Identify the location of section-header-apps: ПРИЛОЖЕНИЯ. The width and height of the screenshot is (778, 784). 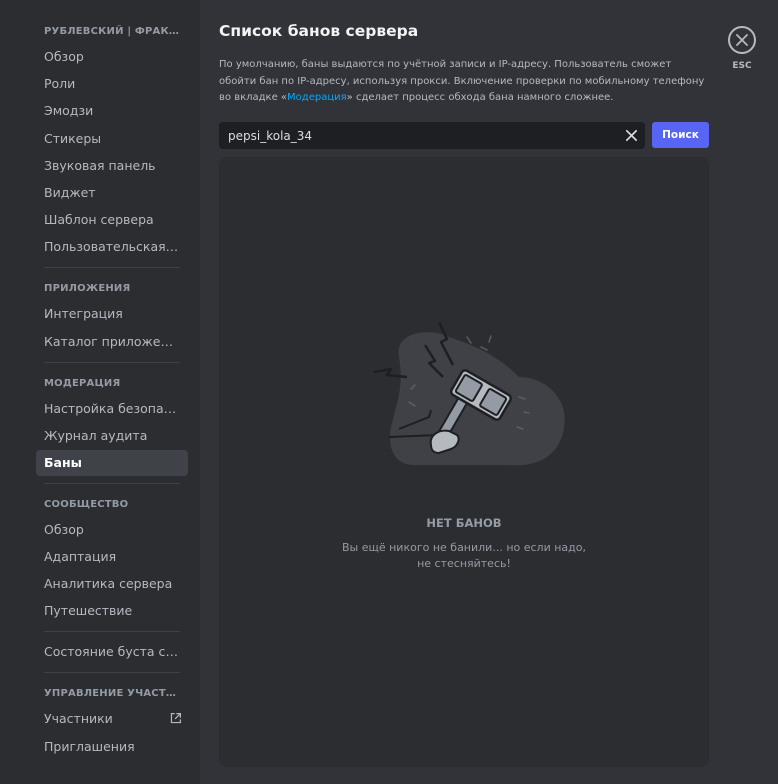
(87, 289).